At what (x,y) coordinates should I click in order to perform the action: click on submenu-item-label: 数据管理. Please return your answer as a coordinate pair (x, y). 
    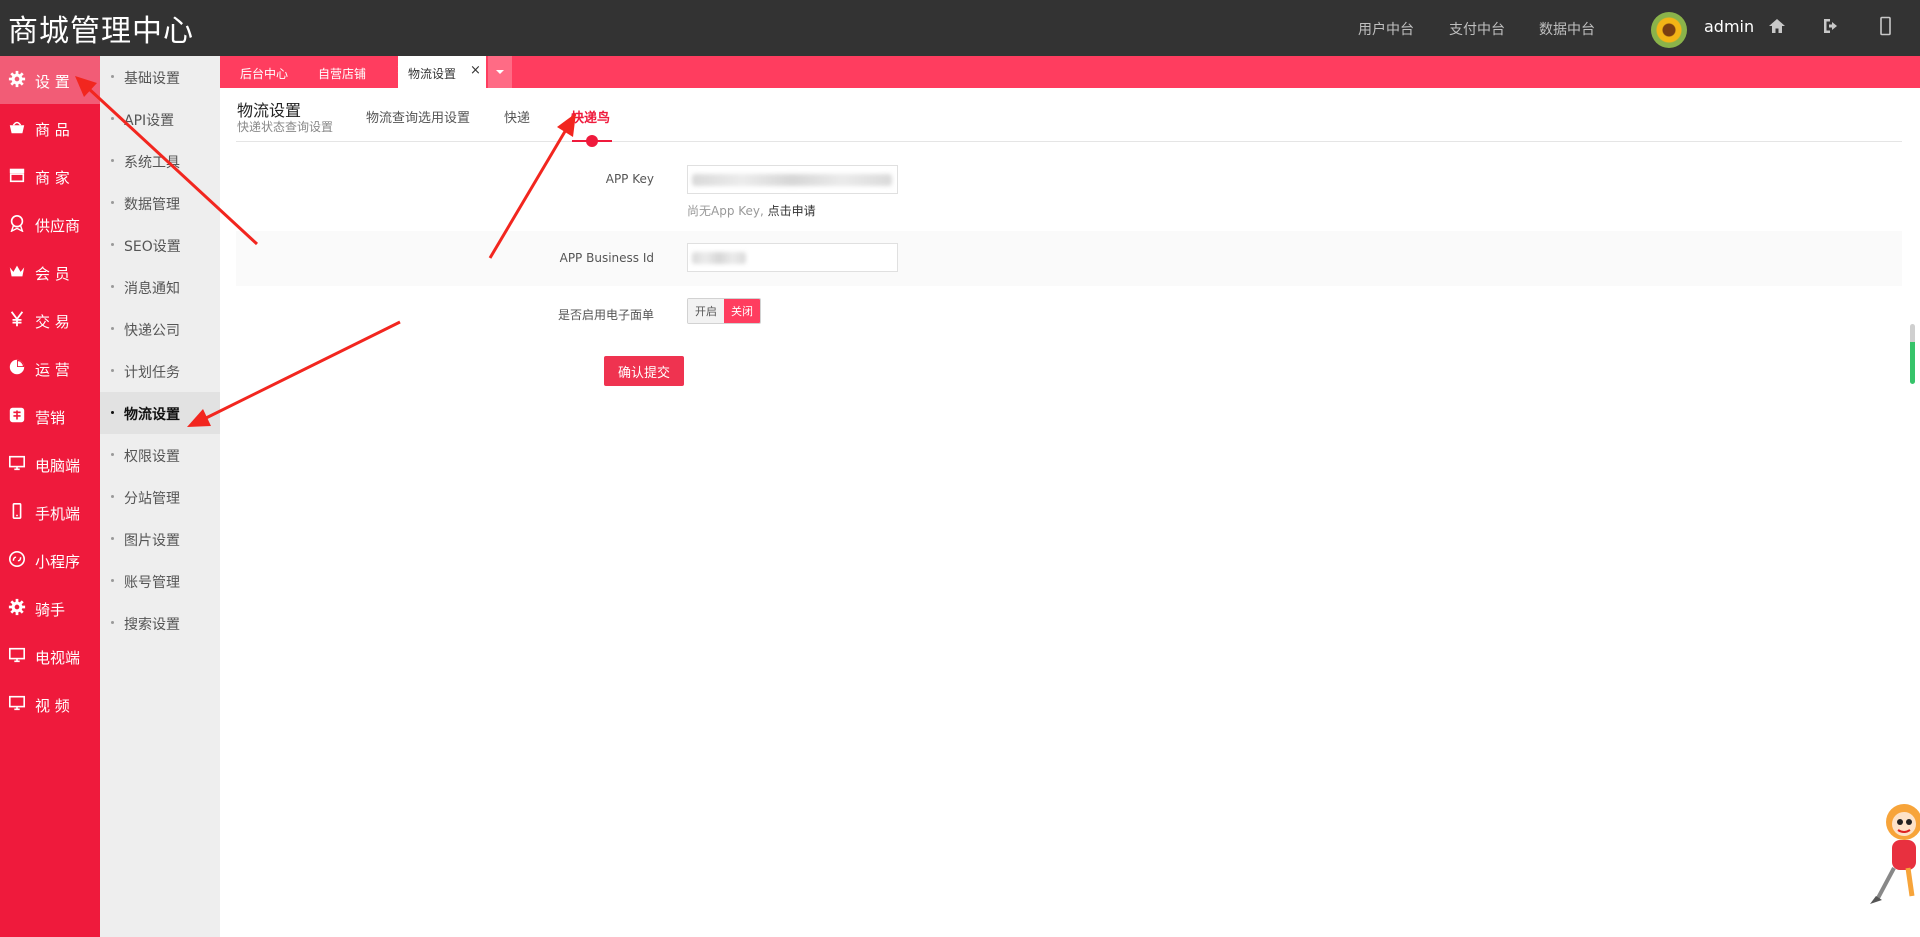
    Looking at the image, I should click on (152, 205).